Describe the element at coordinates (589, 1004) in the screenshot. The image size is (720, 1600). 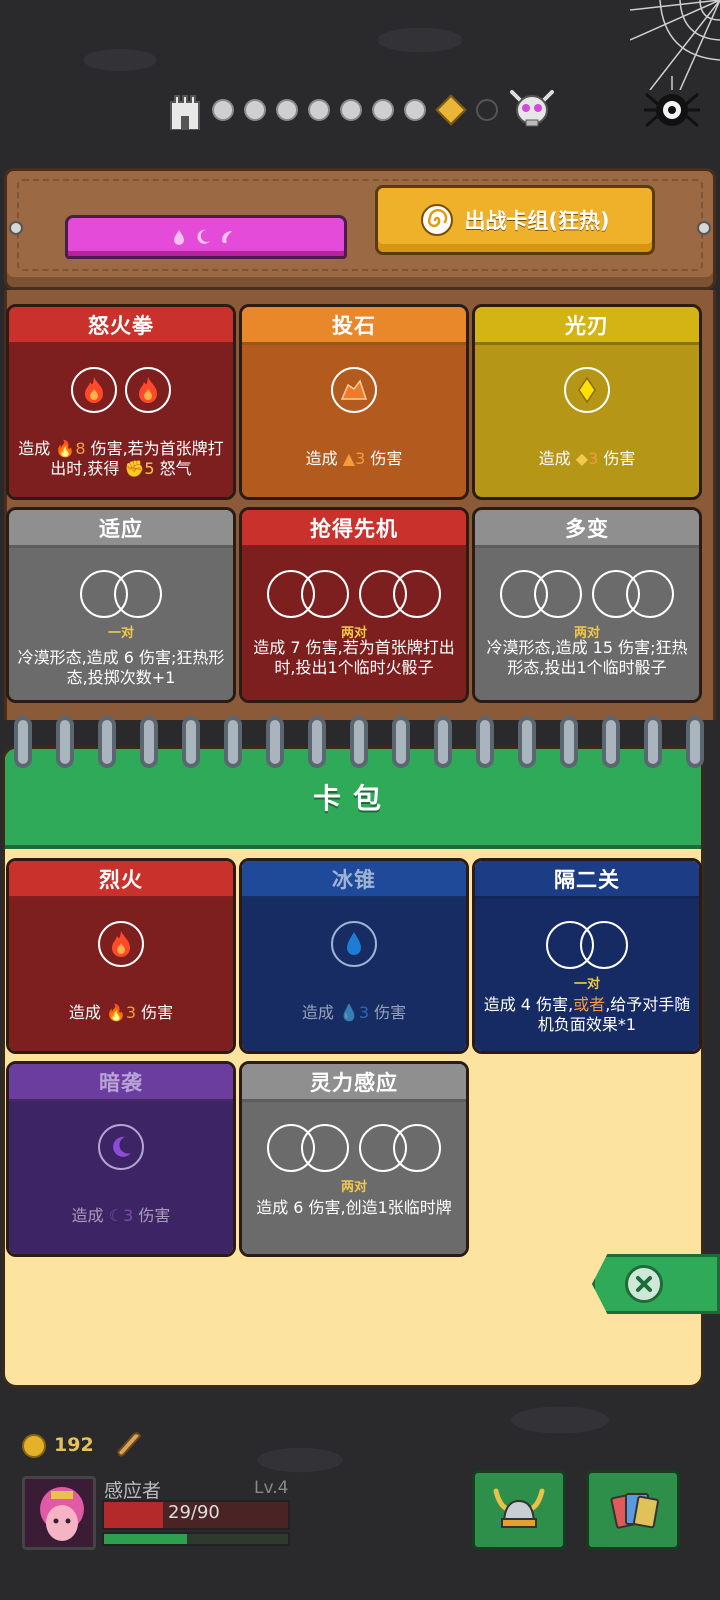
I see `desc-keyword: 或者` at that location.